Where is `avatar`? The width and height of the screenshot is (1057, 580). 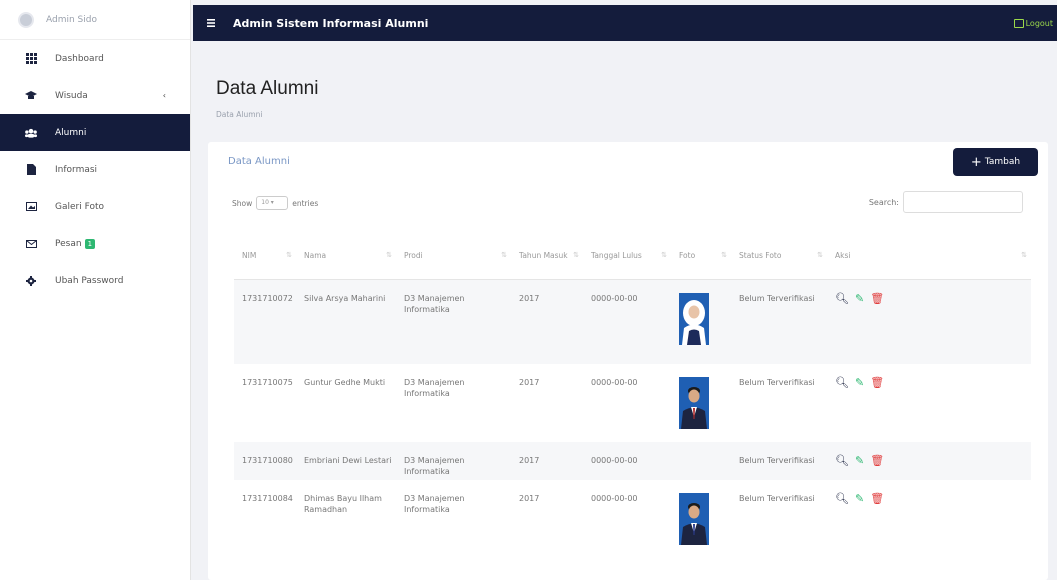 avatar is located at coordinates (26, 19).